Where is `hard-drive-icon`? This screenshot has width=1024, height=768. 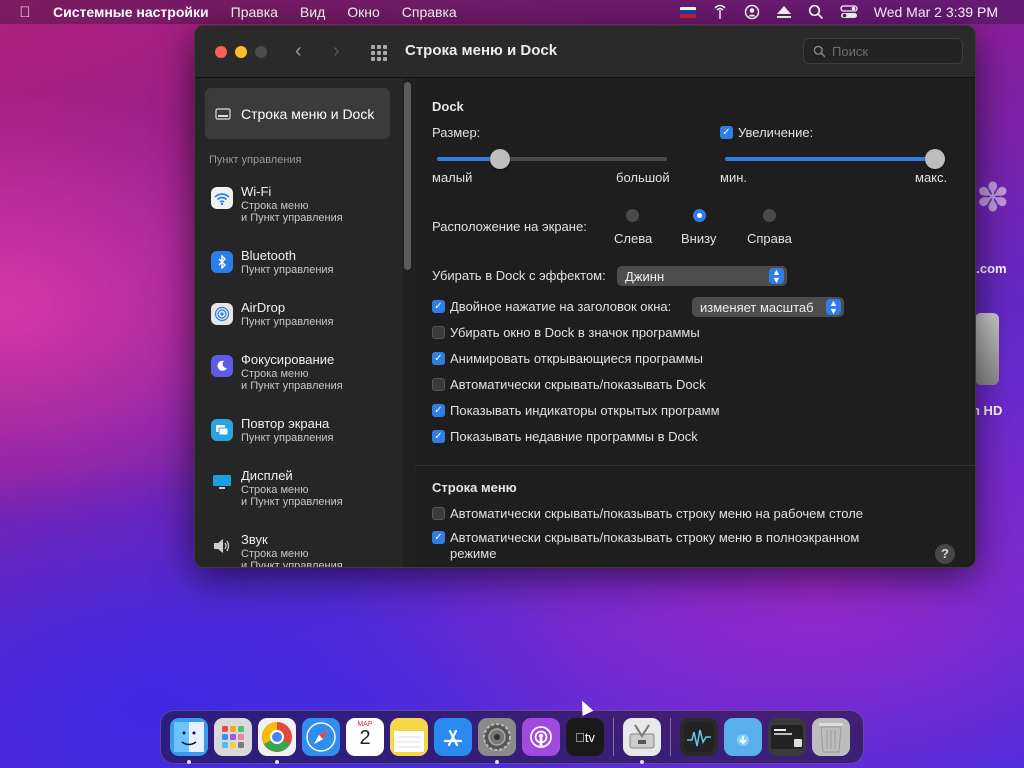
hard-drive-icon is located at coordinates (987, 349).